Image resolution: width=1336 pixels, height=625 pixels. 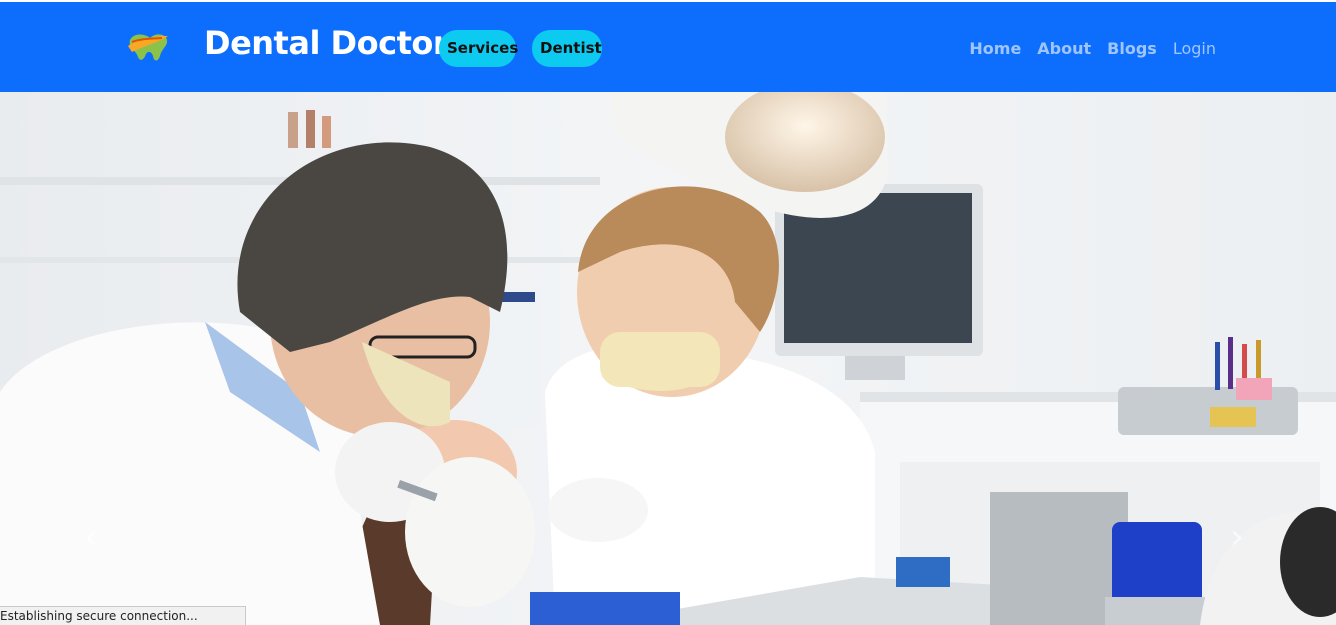 What do you see at coordinates (1064, 49) in the screenshot?
I see `nav-about-link: About` at bounding box center [1064, 49].